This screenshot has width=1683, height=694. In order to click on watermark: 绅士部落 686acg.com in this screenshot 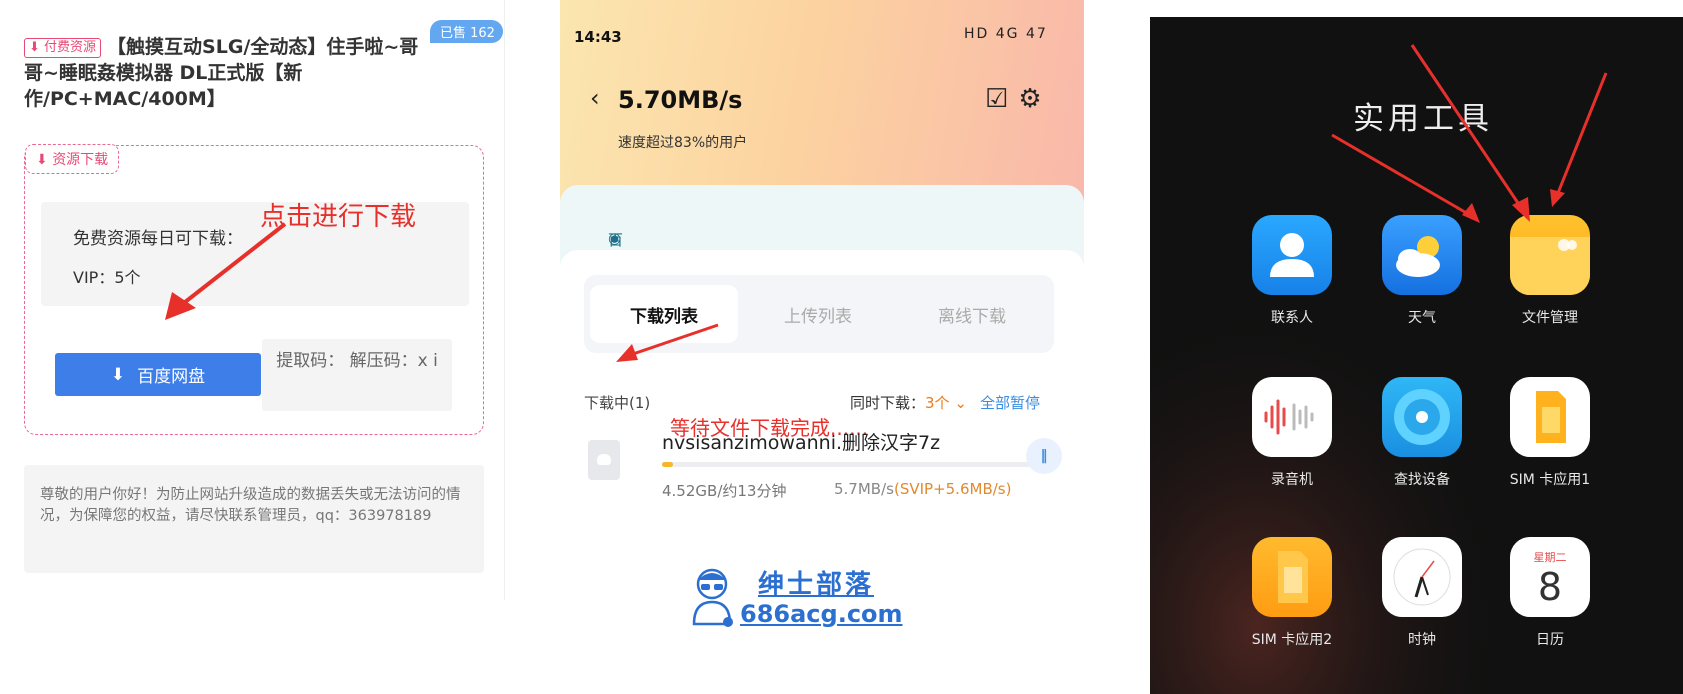, I will do `click(815, 596)`.